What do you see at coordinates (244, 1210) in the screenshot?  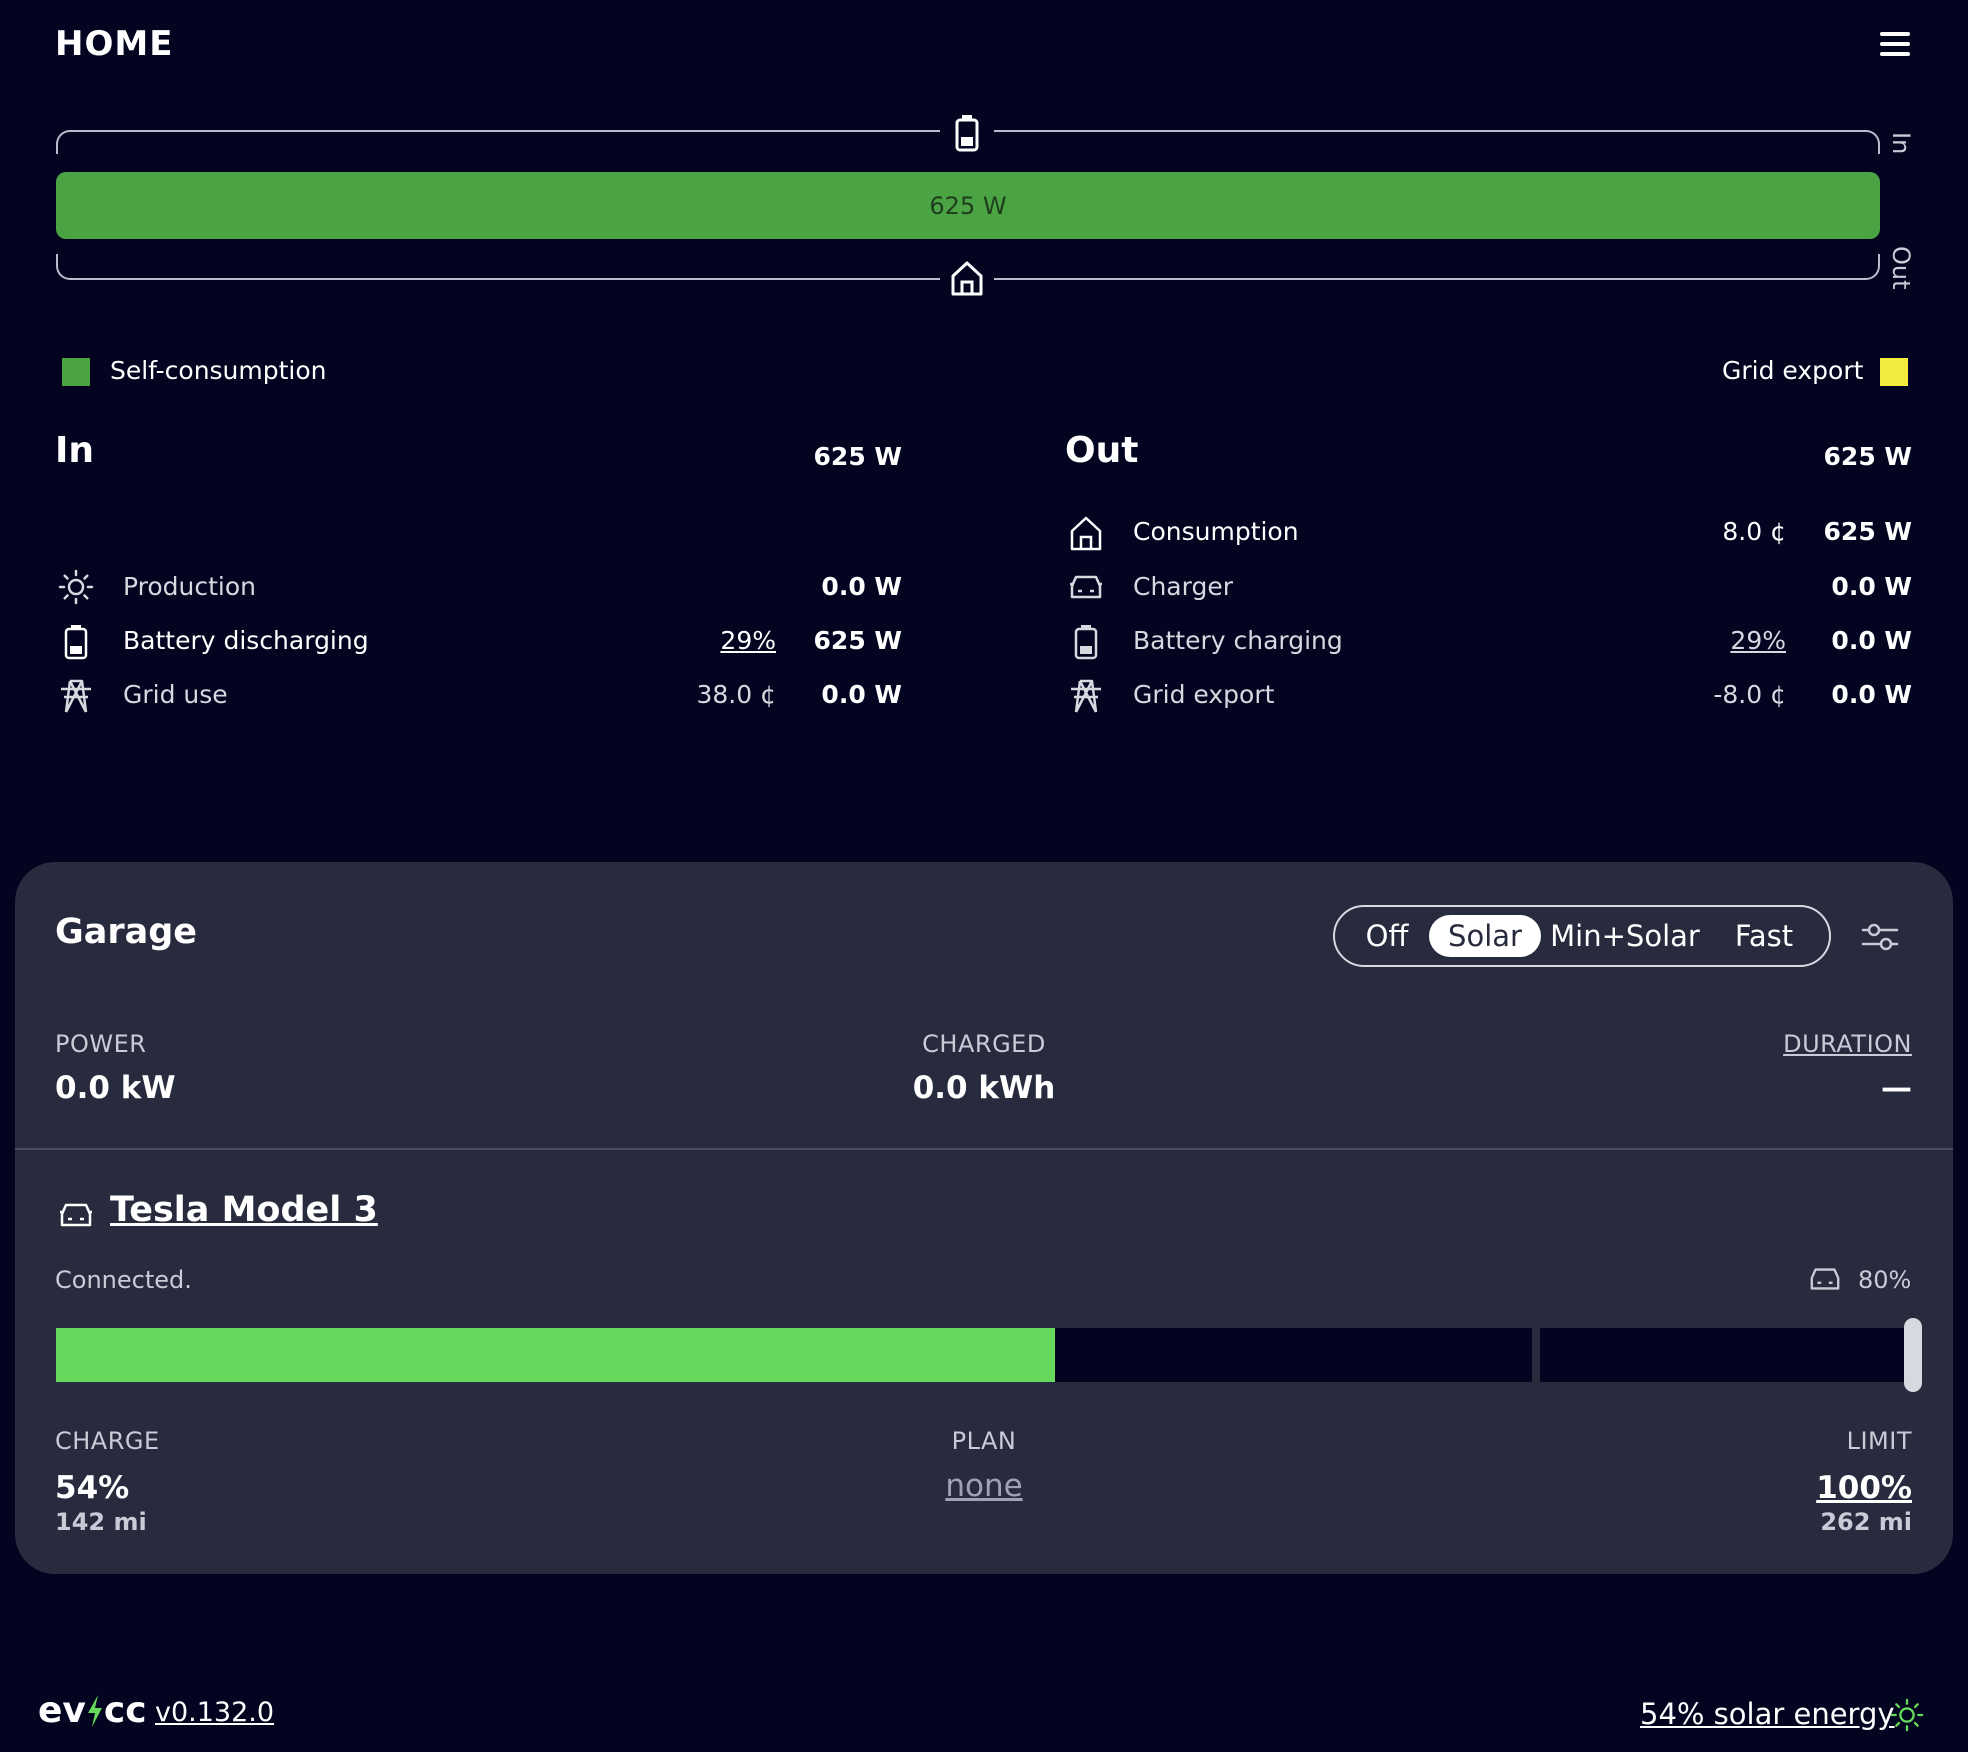 I see `vehicle-name-link: Tesla Model 3` at bounding box center [244, 1210].